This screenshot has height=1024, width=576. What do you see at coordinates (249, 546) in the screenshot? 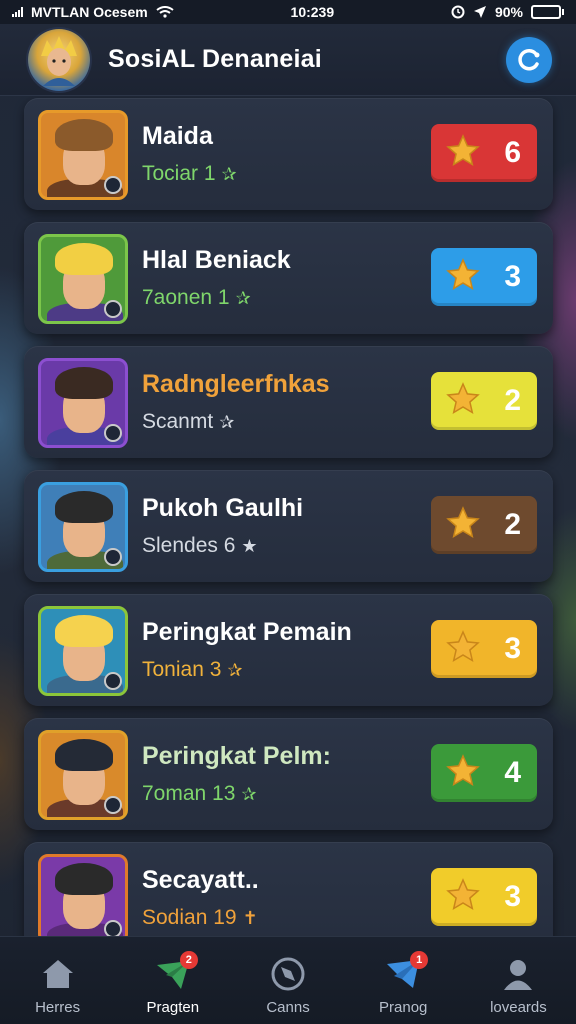
I see `sub-star-icon: ★` at bounding box center [249, 546].